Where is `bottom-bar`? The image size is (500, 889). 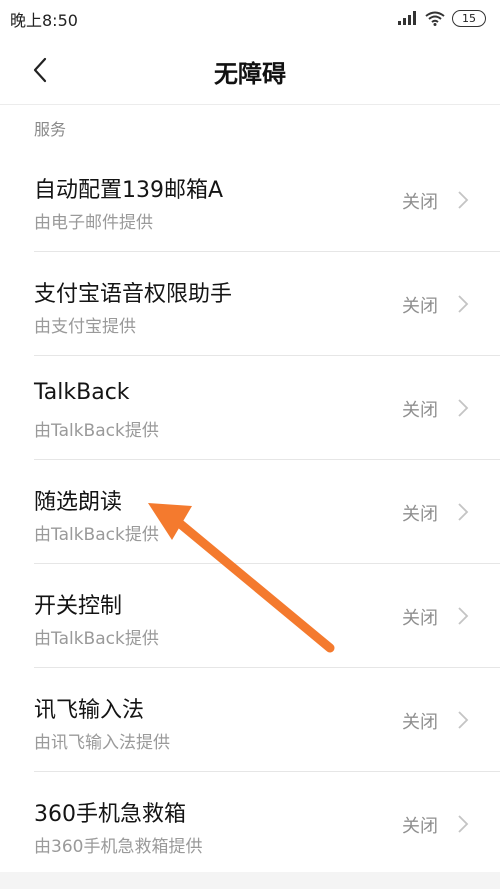 bottom-bar is located at coordinates (250, 880).